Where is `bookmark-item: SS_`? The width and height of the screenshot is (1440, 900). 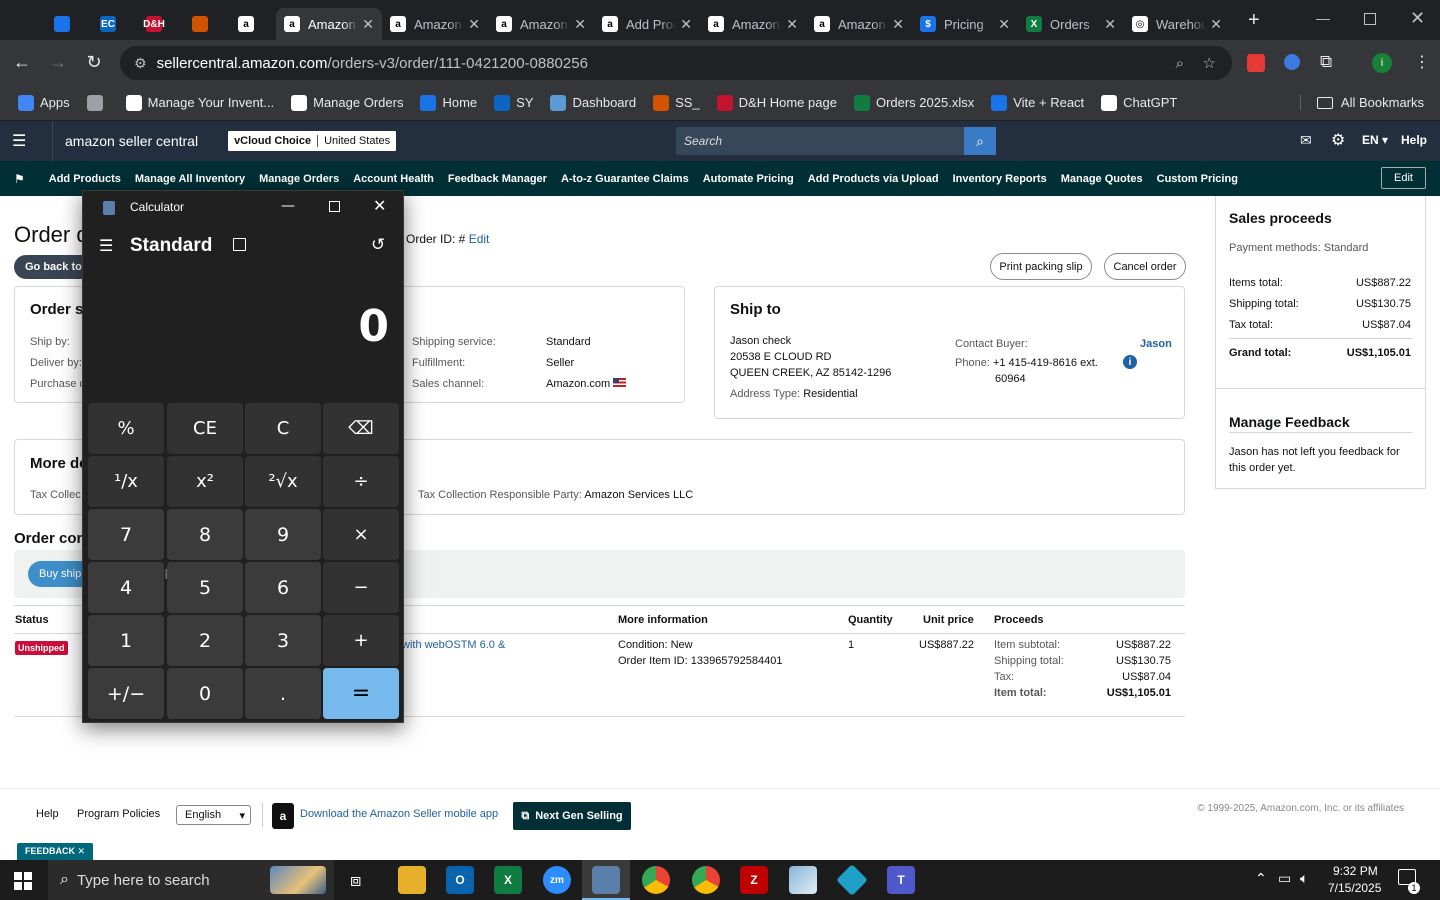 bookmark-item: SS_ is located at coordinates (676, 102).